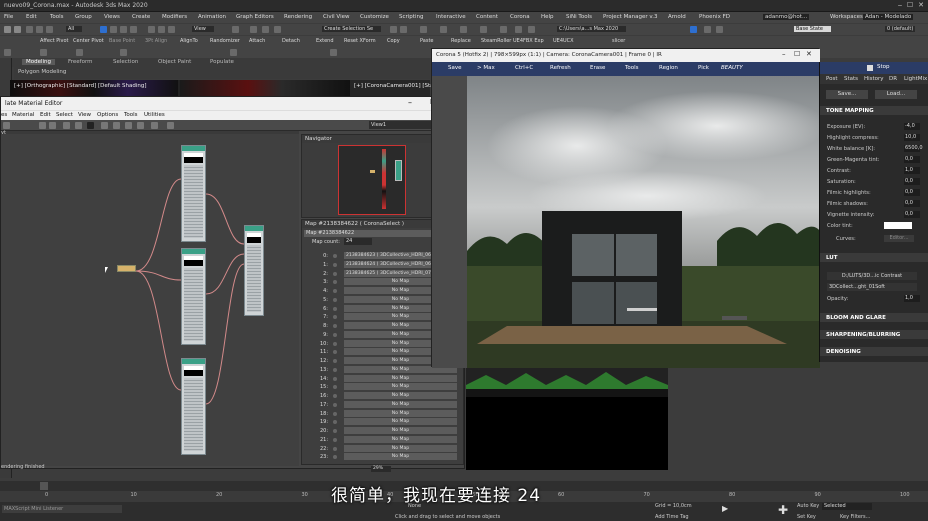  I want to click on sme-show-map-icon, so click(78, 125).